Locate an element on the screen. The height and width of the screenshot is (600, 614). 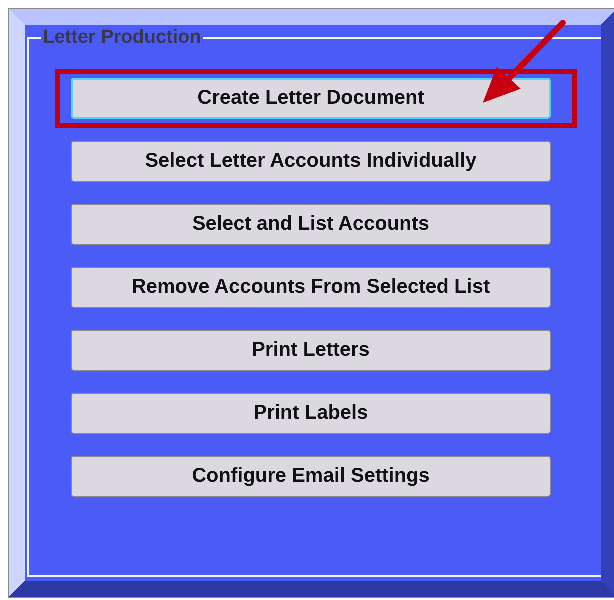
action-button: Print Labels is located at coordinates (311, 413).